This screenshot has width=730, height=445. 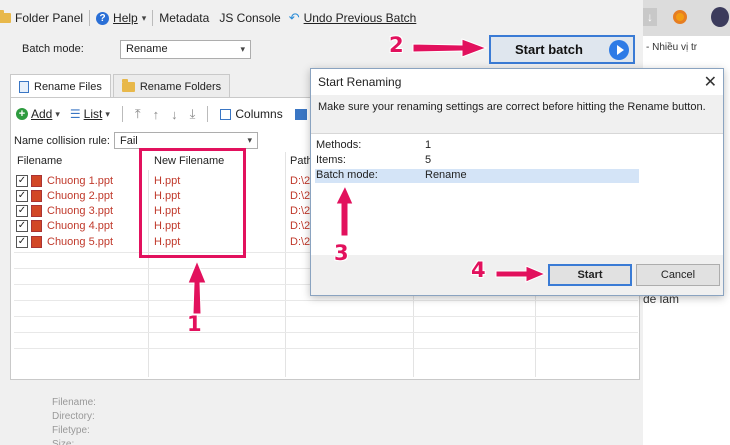 What do you see at coordinates (197, 287) in the screenshot?
I see `arrow-1-icon` at bounding box center [197, 287].